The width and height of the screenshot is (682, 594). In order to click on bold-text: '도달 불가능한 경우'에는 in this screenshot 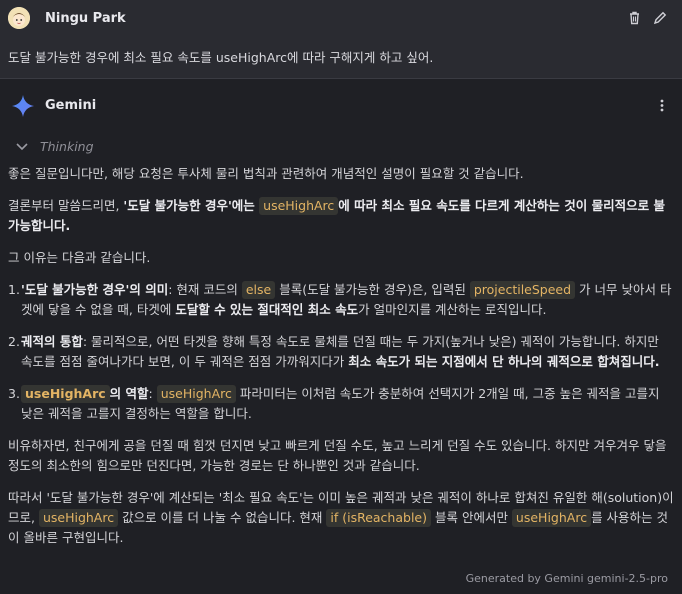, I will do `click(191, 205)`.